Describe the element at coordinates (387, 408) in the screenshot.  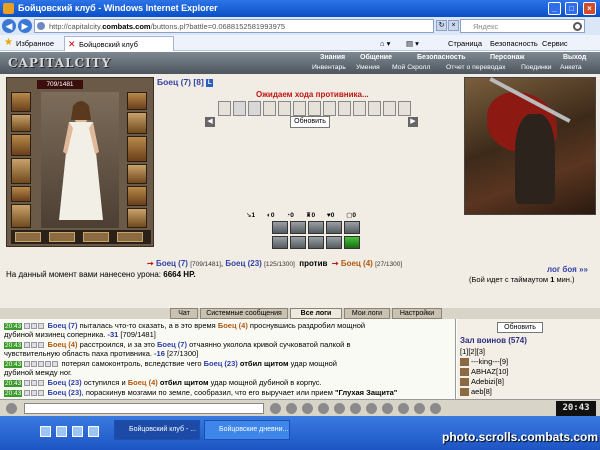
I see `private-icon` at that location.